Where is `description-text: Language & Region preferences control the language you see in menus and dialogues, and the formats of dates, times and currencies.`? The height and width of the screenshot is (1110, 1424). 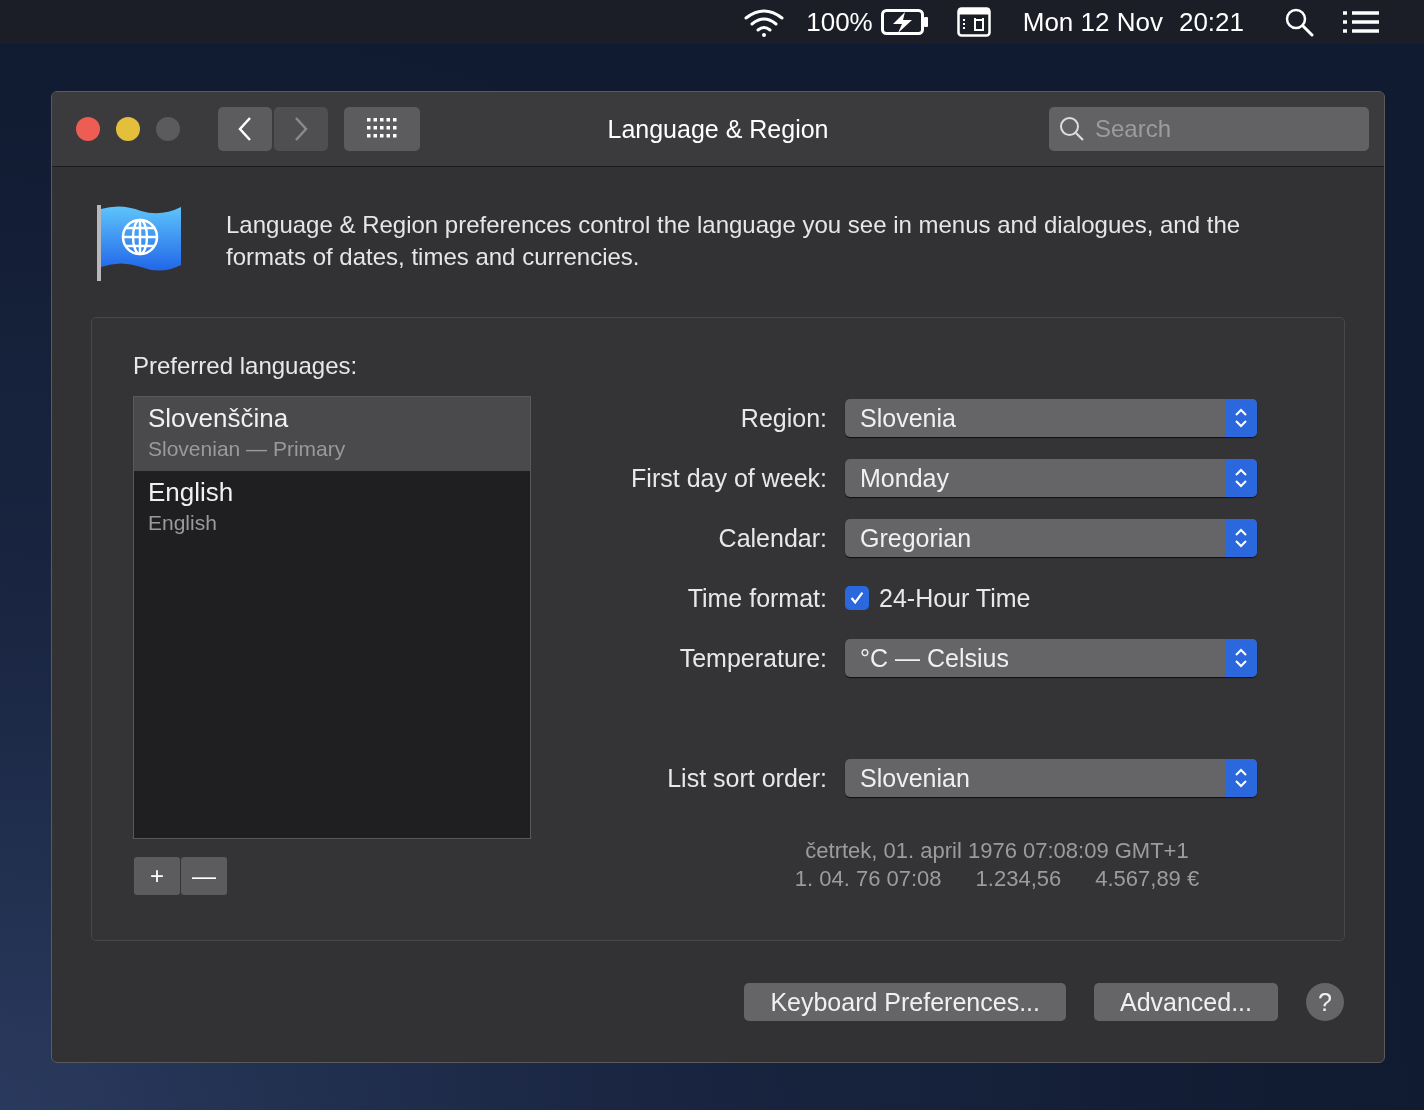
description-text: Language & Region preferences control the language you see in menus and dialogues, and the formats of dates, times and currencies. is located at coordinates (734, 241).